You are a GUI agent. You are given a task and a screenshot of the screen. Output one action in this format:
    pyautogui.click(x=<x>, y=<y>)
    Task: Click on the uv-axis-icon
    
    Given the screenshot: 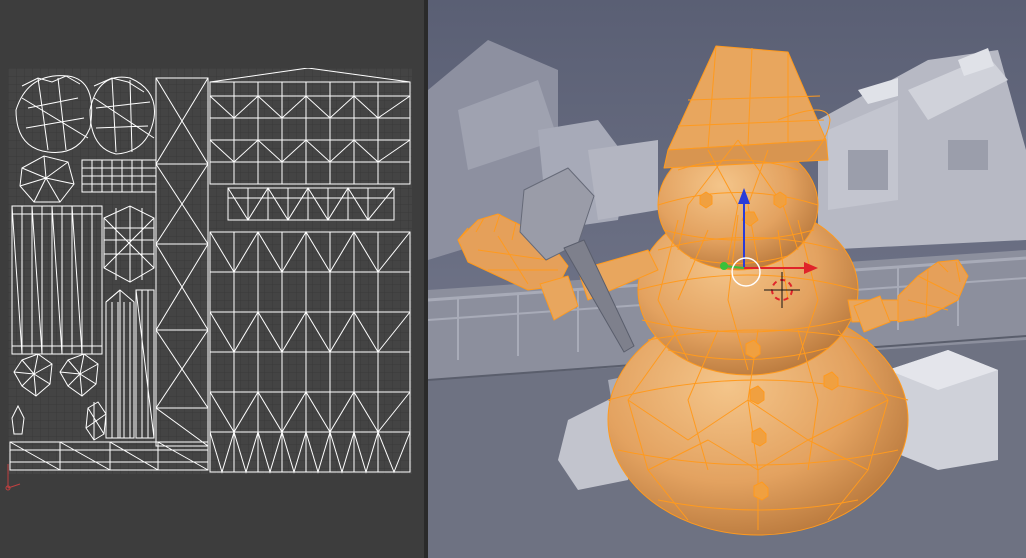 What is the action you would take?
    pyautogui.click(x=15, y=480)
    